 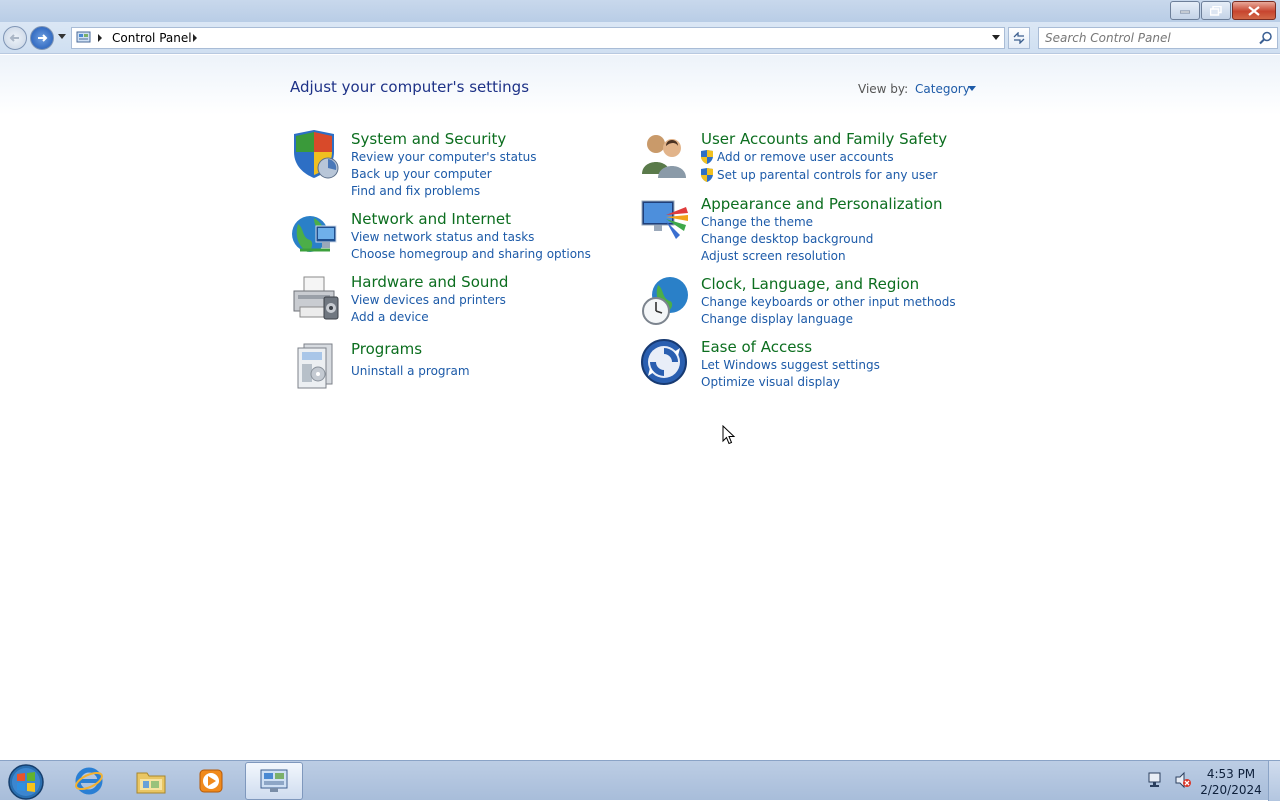 What do you see at coordinates (1274, 781) in the screenshot?
I see `show-desktop-button` at bounding box center [1274, 781].